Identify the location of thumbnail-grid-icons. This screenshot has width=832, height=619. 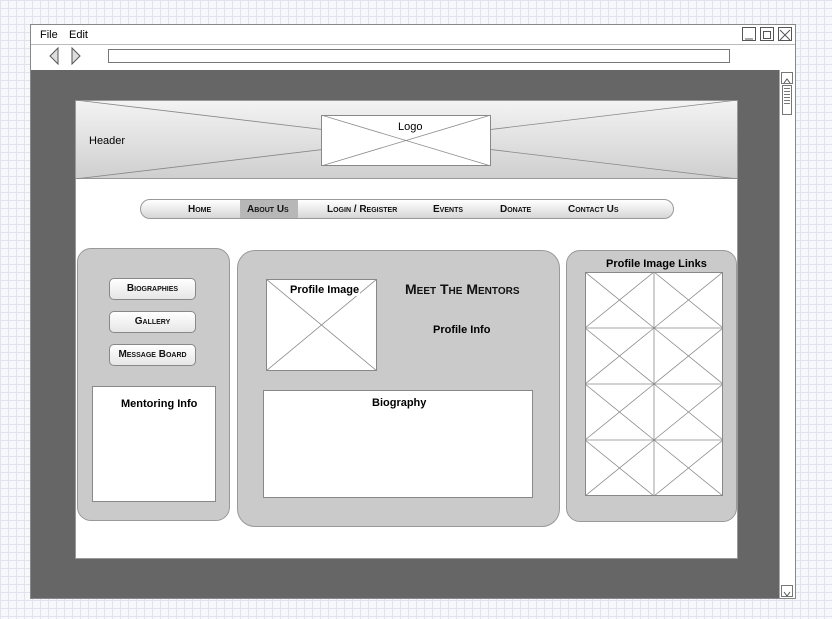
(654, 384).